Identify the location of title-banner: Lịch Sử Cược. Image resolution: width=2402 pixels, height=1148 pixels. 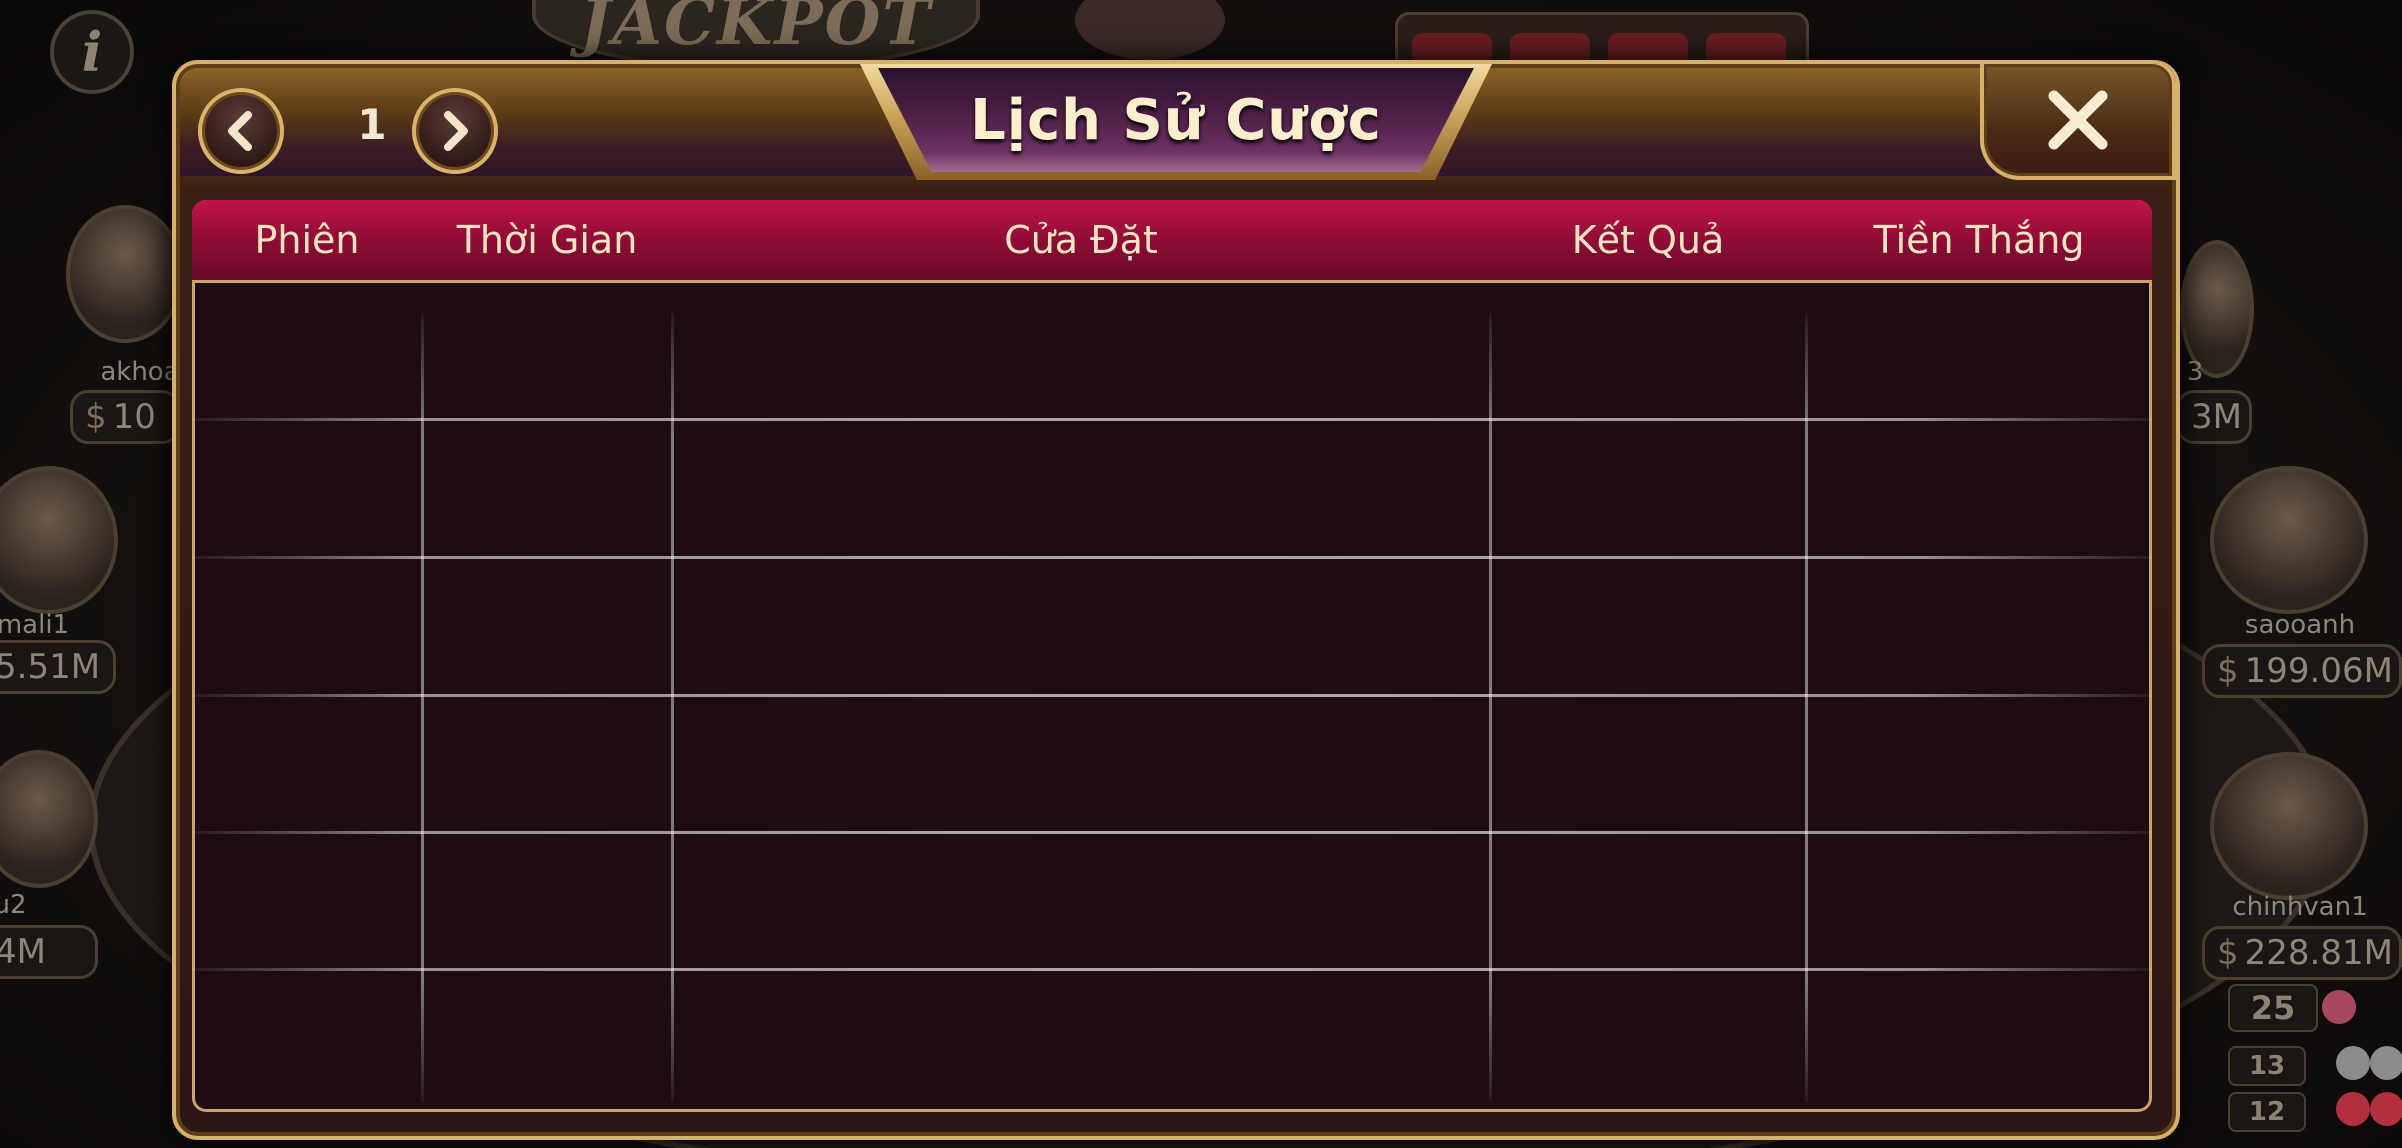
(1176, 120).